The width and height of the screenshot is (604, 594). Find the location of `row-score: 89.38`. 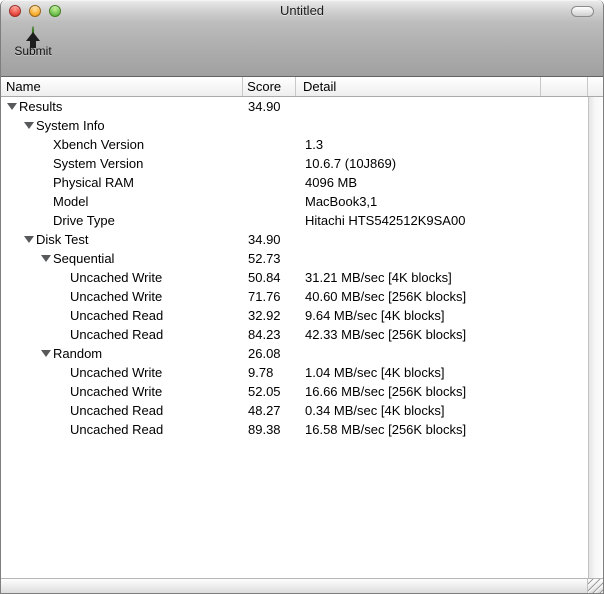

row-score: 89.38 is located at coordinates (264, 429).